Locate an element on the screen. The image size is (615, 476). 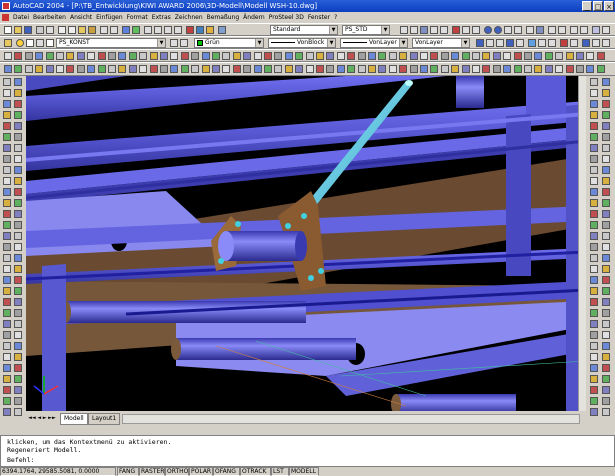
menu-fenster: Fenster is located at coordinates (319, 17).